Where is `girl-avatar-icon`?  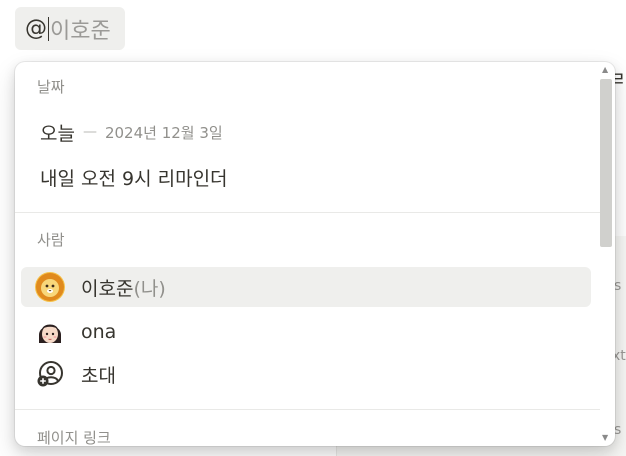 girl-avatar-icon is located at coordinates (50, 332).